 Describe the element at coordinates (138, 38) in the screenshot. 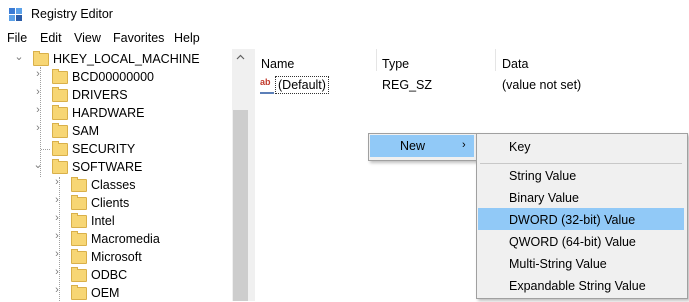

I see `menu-favorites: Favorites` at that location.